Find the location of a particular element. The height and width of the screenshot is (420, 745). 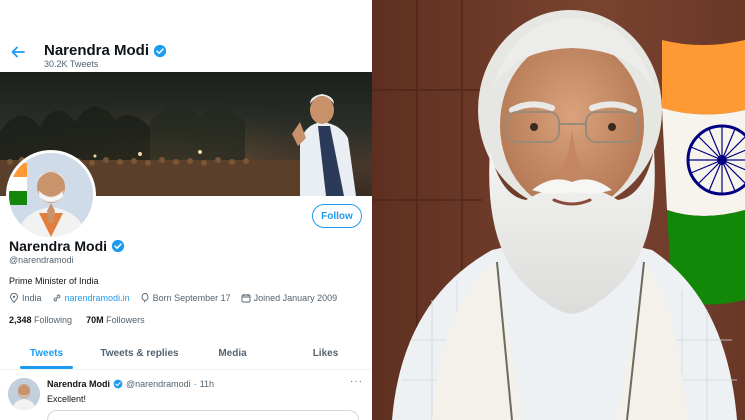

location-text: India is located at coordinates (32, 298).